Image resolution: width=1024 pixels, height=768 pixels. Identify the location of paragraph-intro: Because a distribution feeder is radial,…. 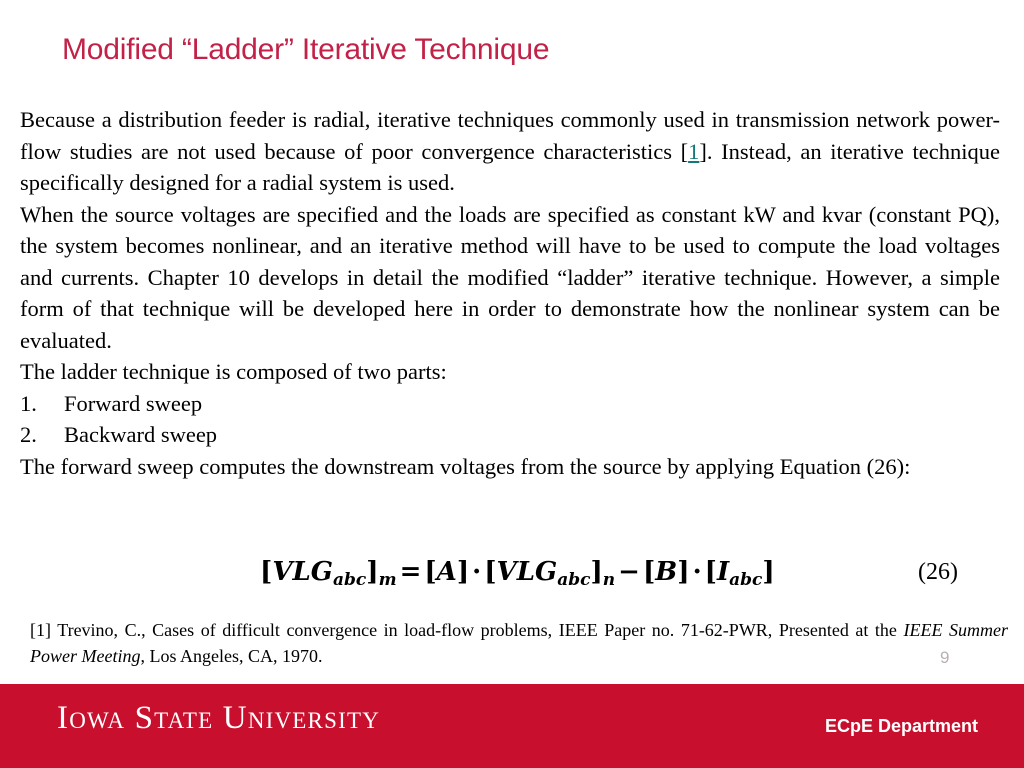
(510, 151).